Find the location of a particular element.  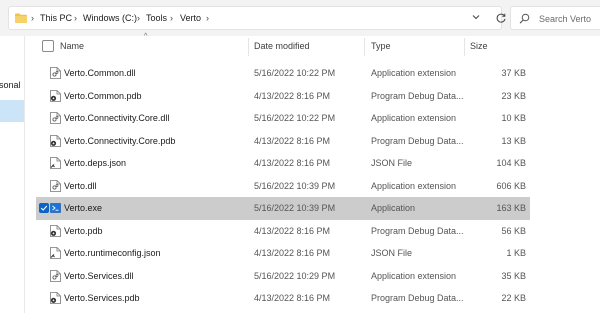

exe-icon is located at coordinates (55, 208).